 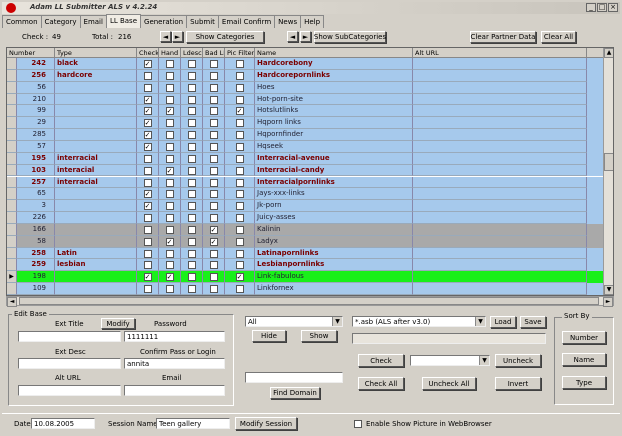 What do you see at coordinates (319, 336) in the screenshot?
I see `show-button: Show` at bounding box center [319, 336].